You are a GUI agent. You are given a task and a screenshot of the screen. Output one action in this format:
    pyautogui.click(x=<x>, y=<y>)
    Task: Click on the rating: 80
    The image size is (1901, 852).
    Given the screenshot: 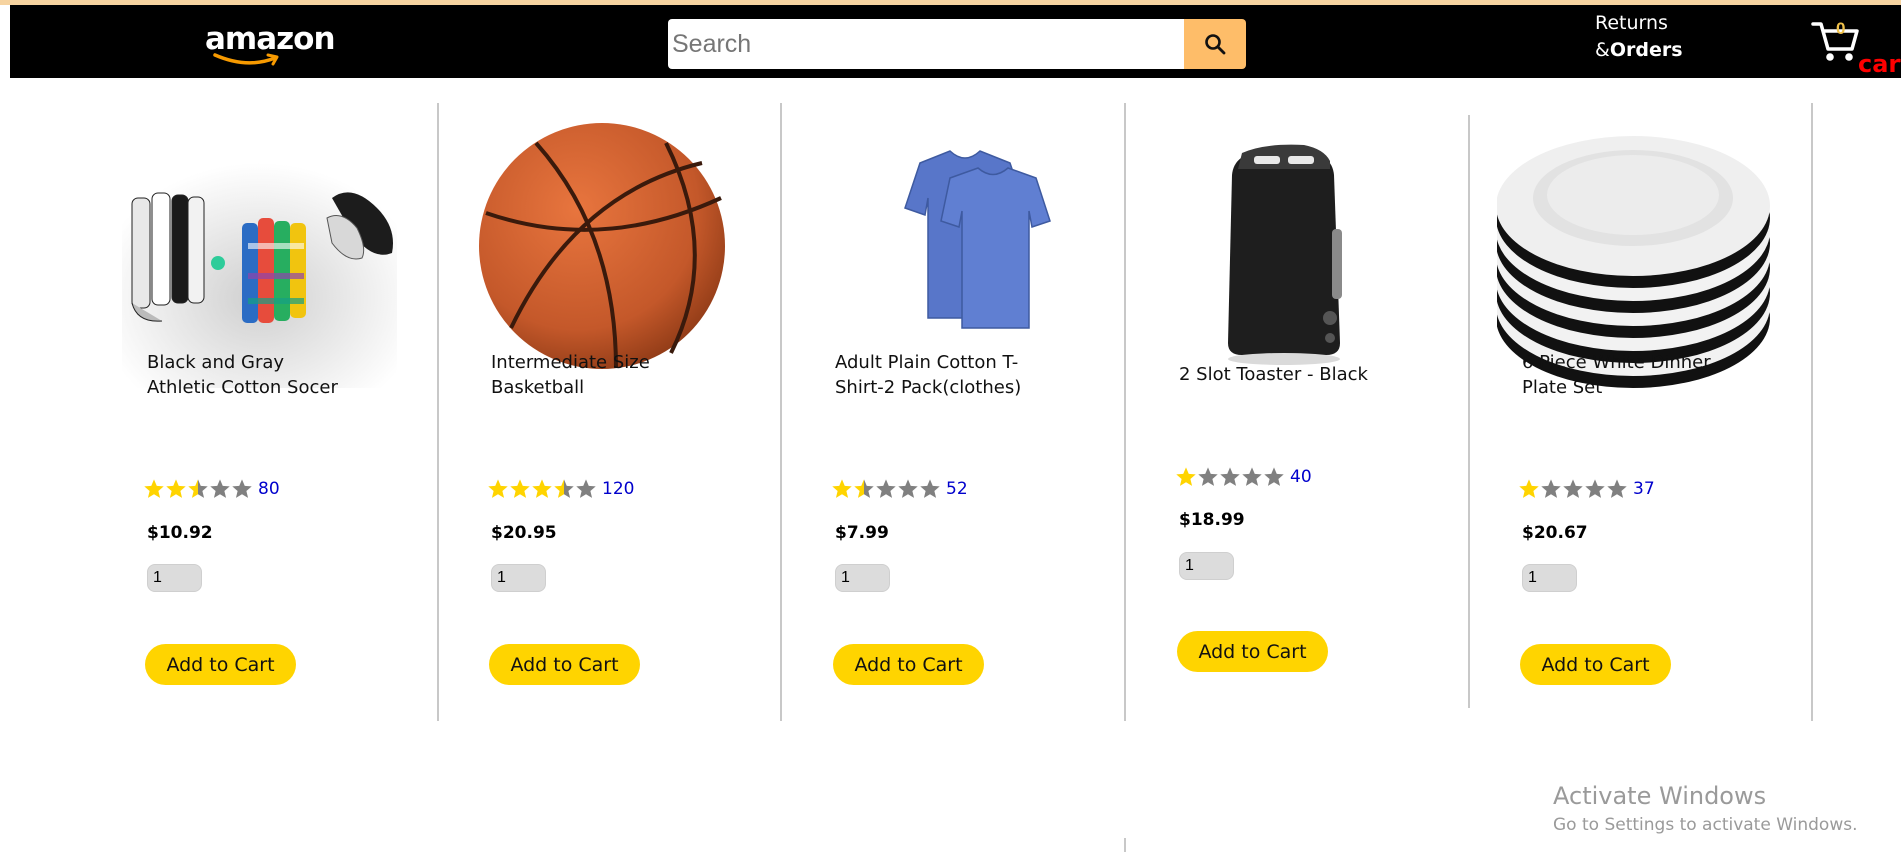 What is the action you would take?
    pyautogui.click(x=211, y=489)
    